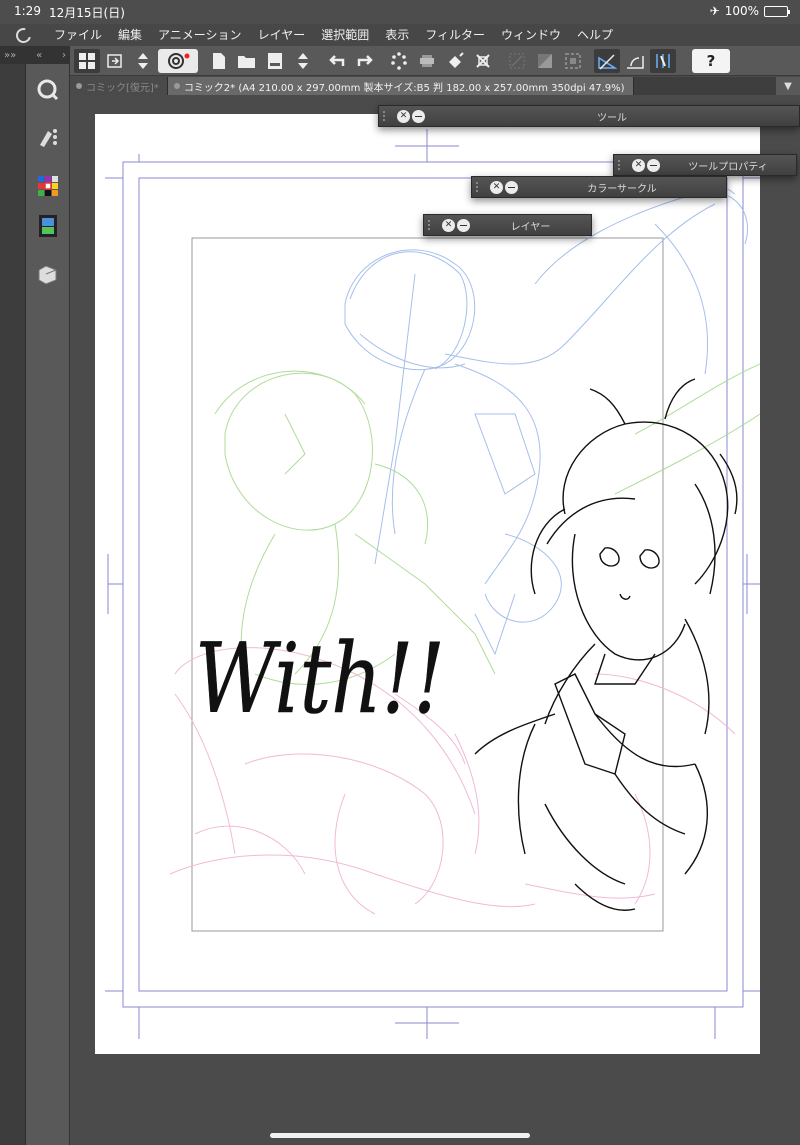 The height and width of the screenshot is (1145, 800). What do you see at coordinates (282, 35) in the screenshot?
I see `menu-item: レイヤー` at bounding box center [282, 35].